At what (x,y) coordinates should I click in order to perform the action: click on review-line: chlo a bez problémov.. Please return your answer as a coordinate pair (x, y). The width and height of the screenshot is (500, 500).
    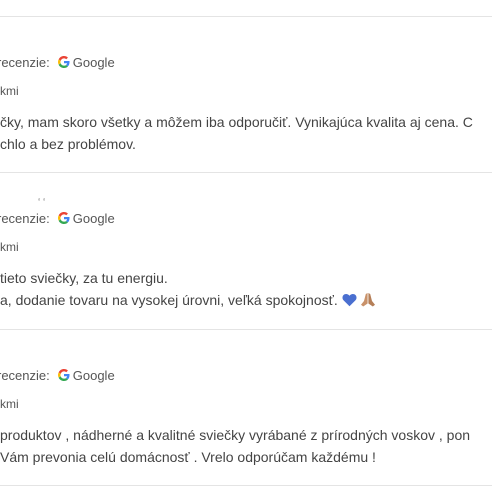
    Looking at the image, I should click on (68, 144).